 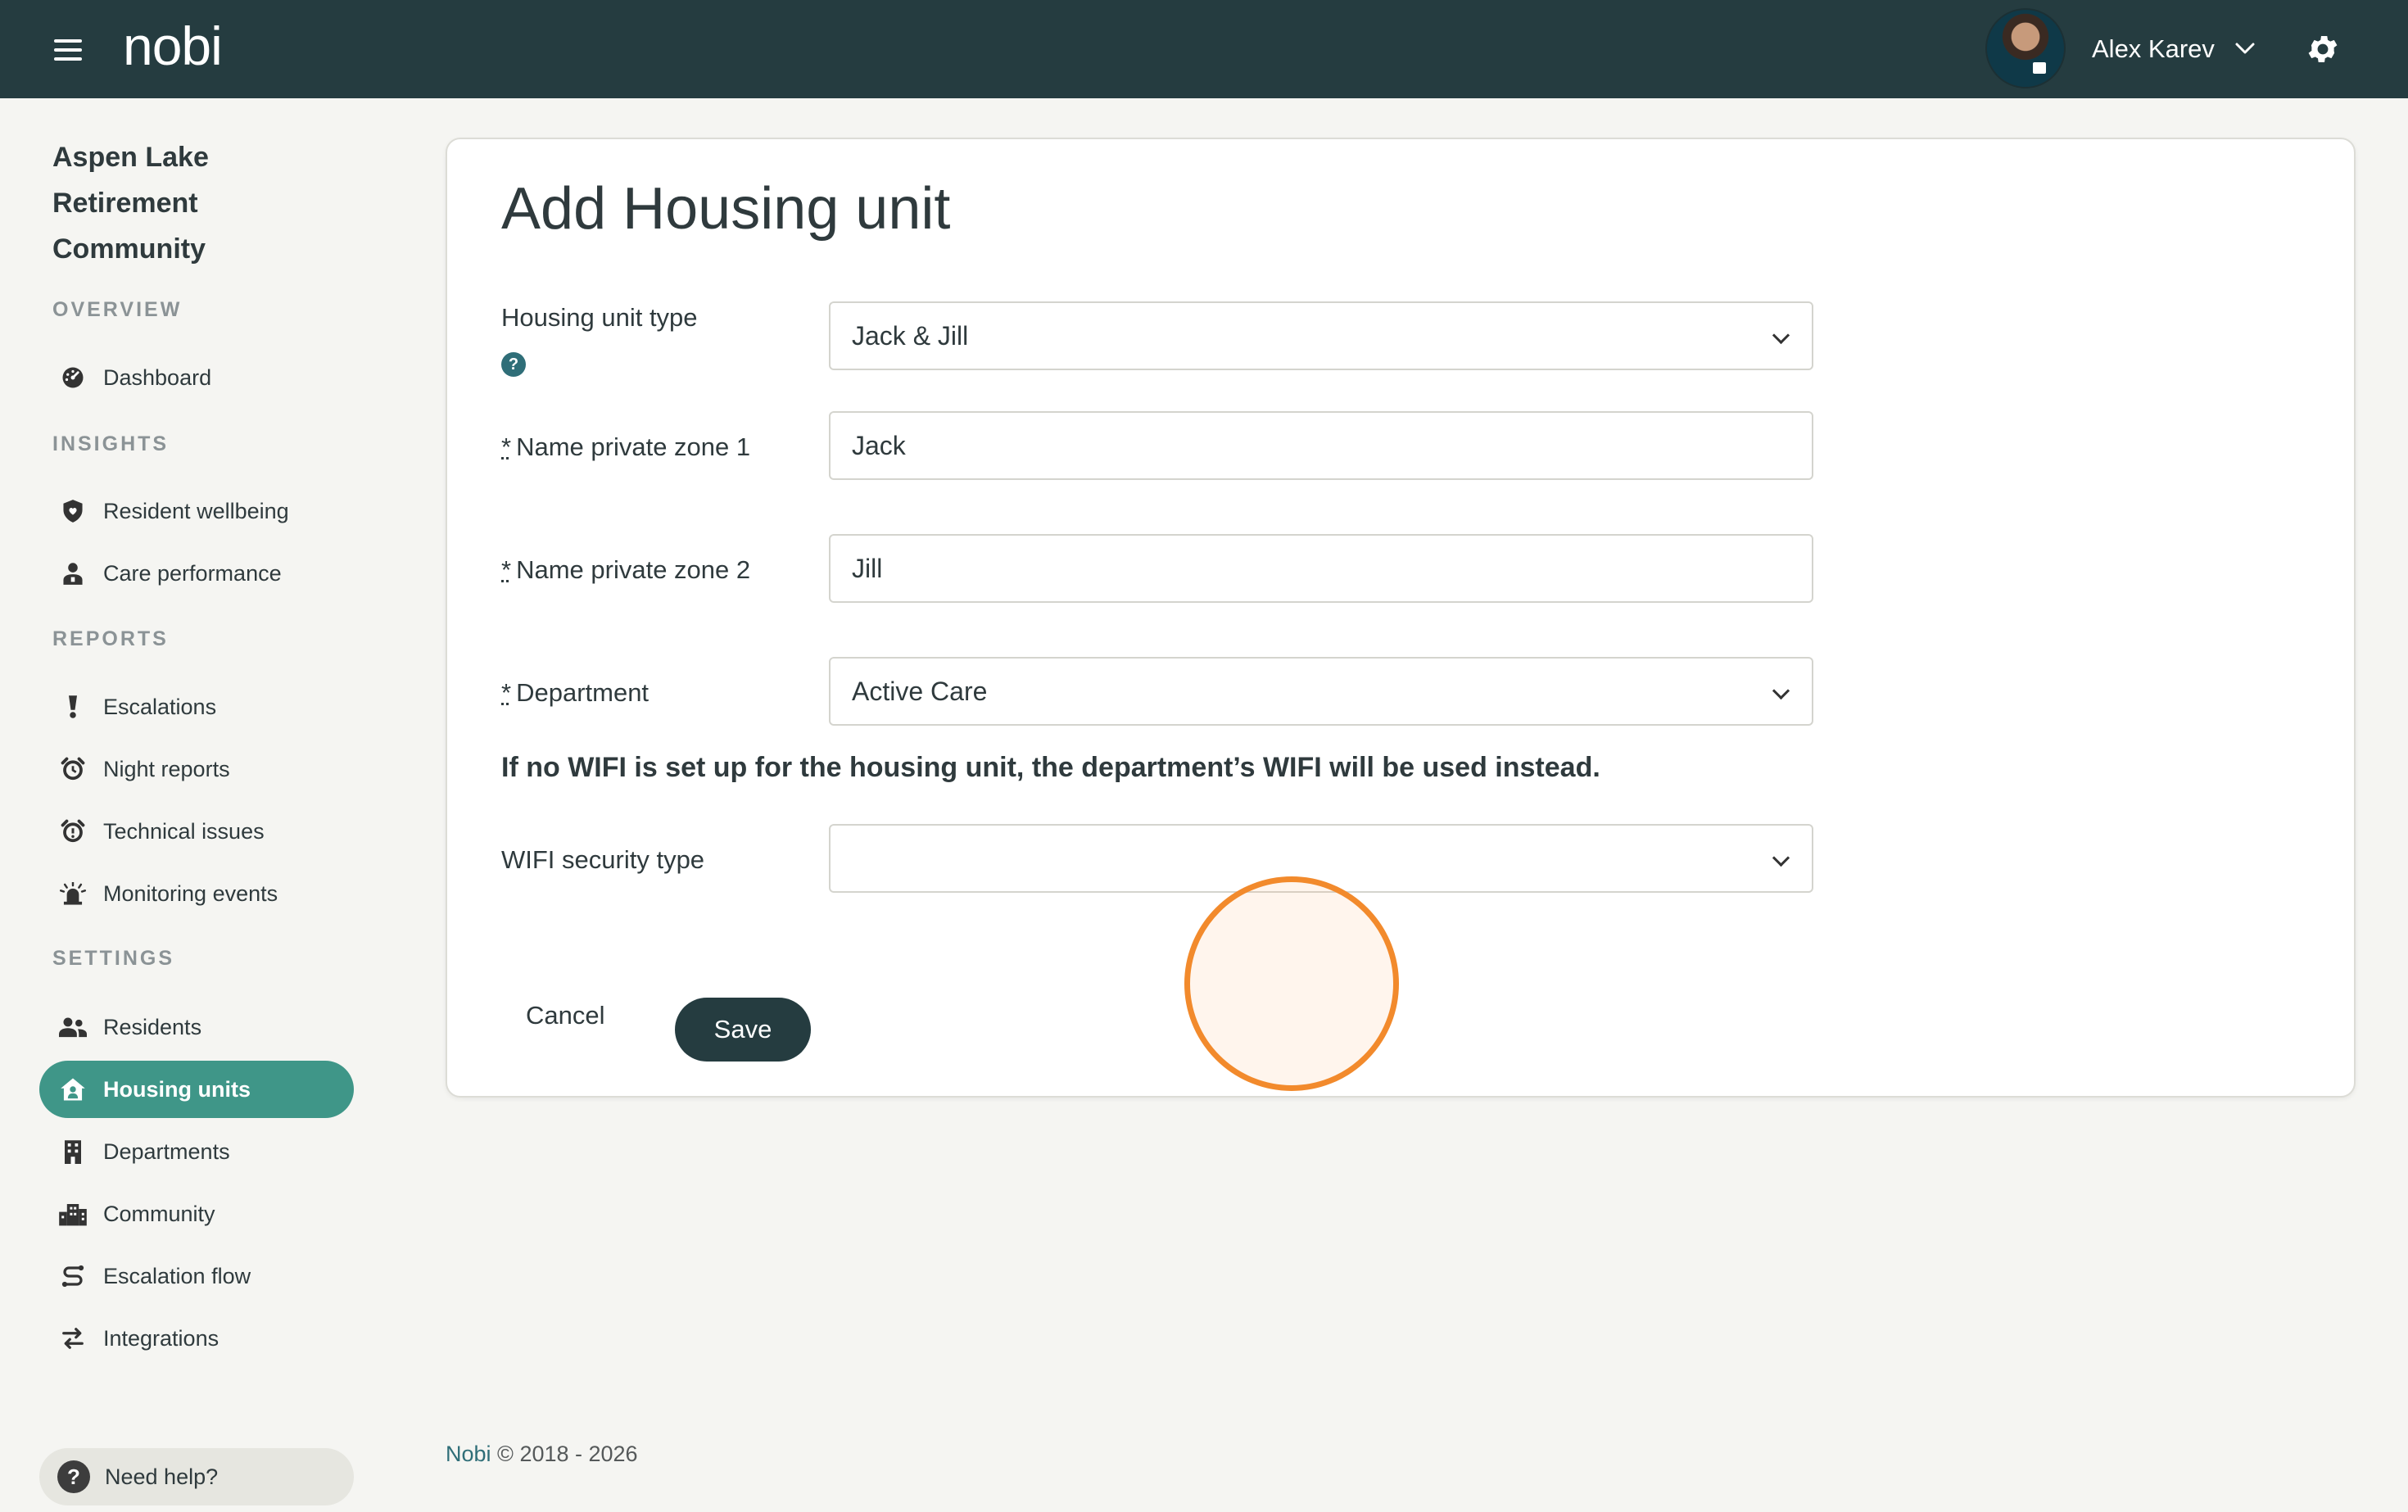 What do you see at coordinates (599, 317) in the screenshot?
I see `housing-unit-type-label: Housing unit type` at bounding box center [599, 317].